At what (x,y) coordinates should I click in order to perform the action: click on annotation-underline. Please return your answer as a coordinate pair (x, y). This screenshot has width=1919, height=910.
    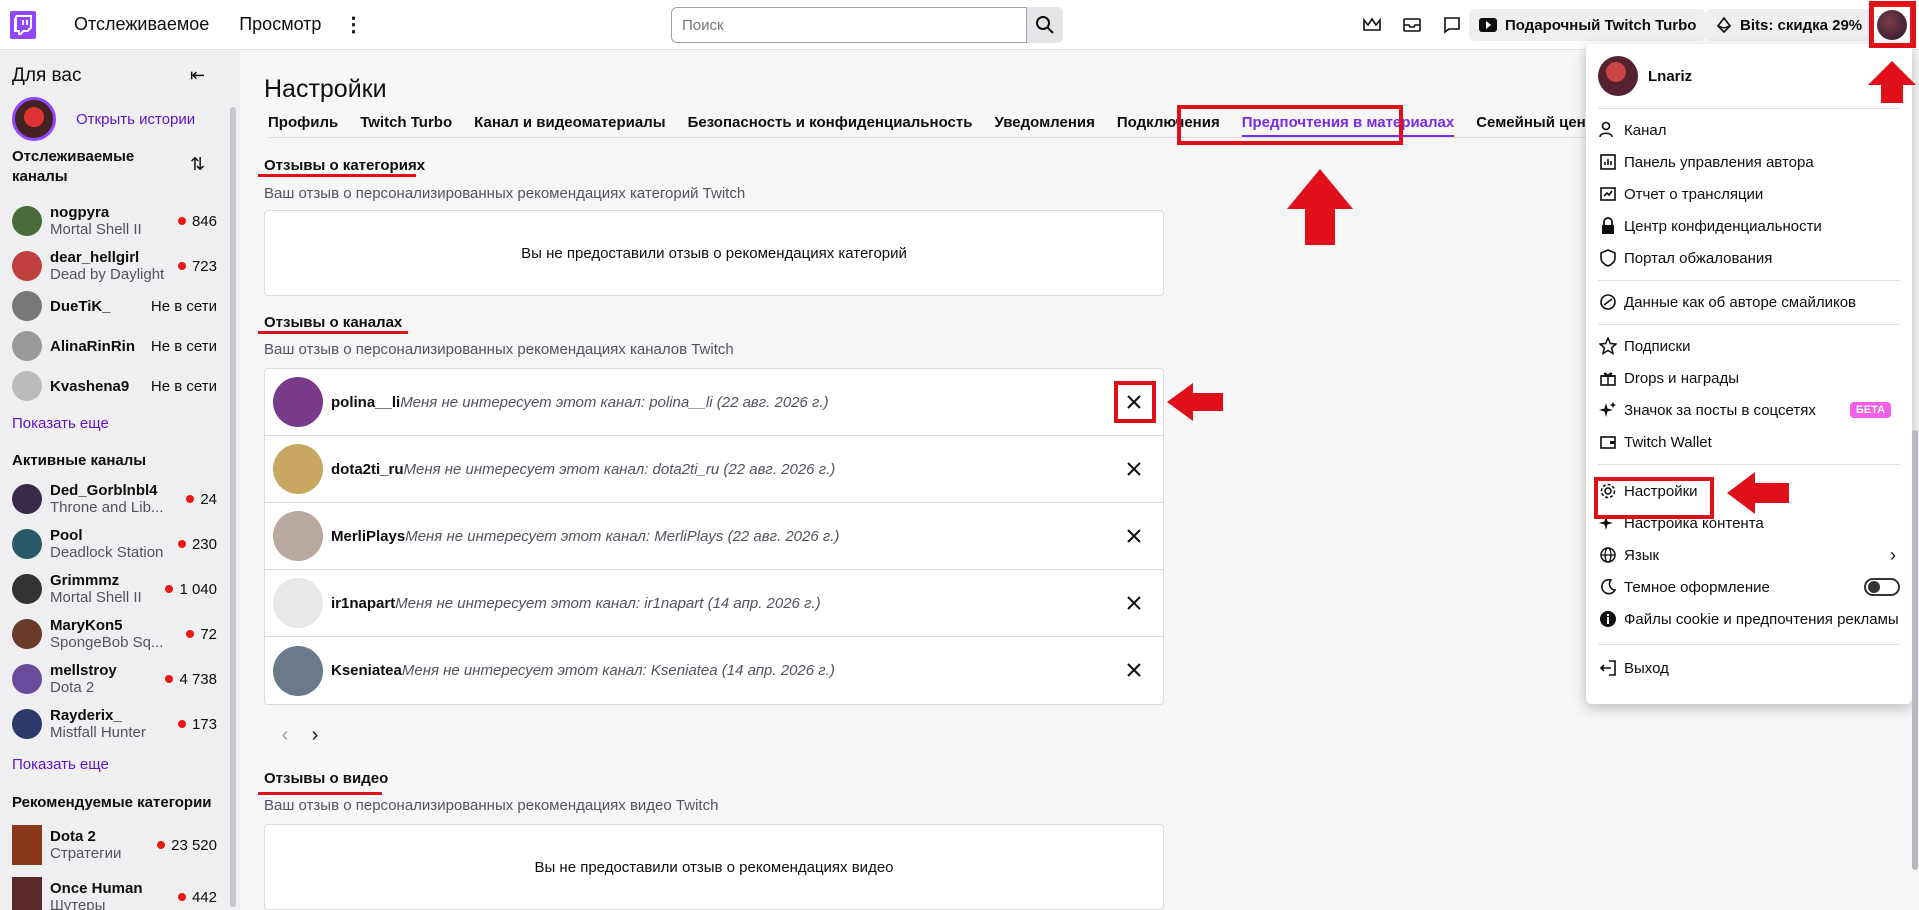
    Looking at the image, I should click on (337, 175).